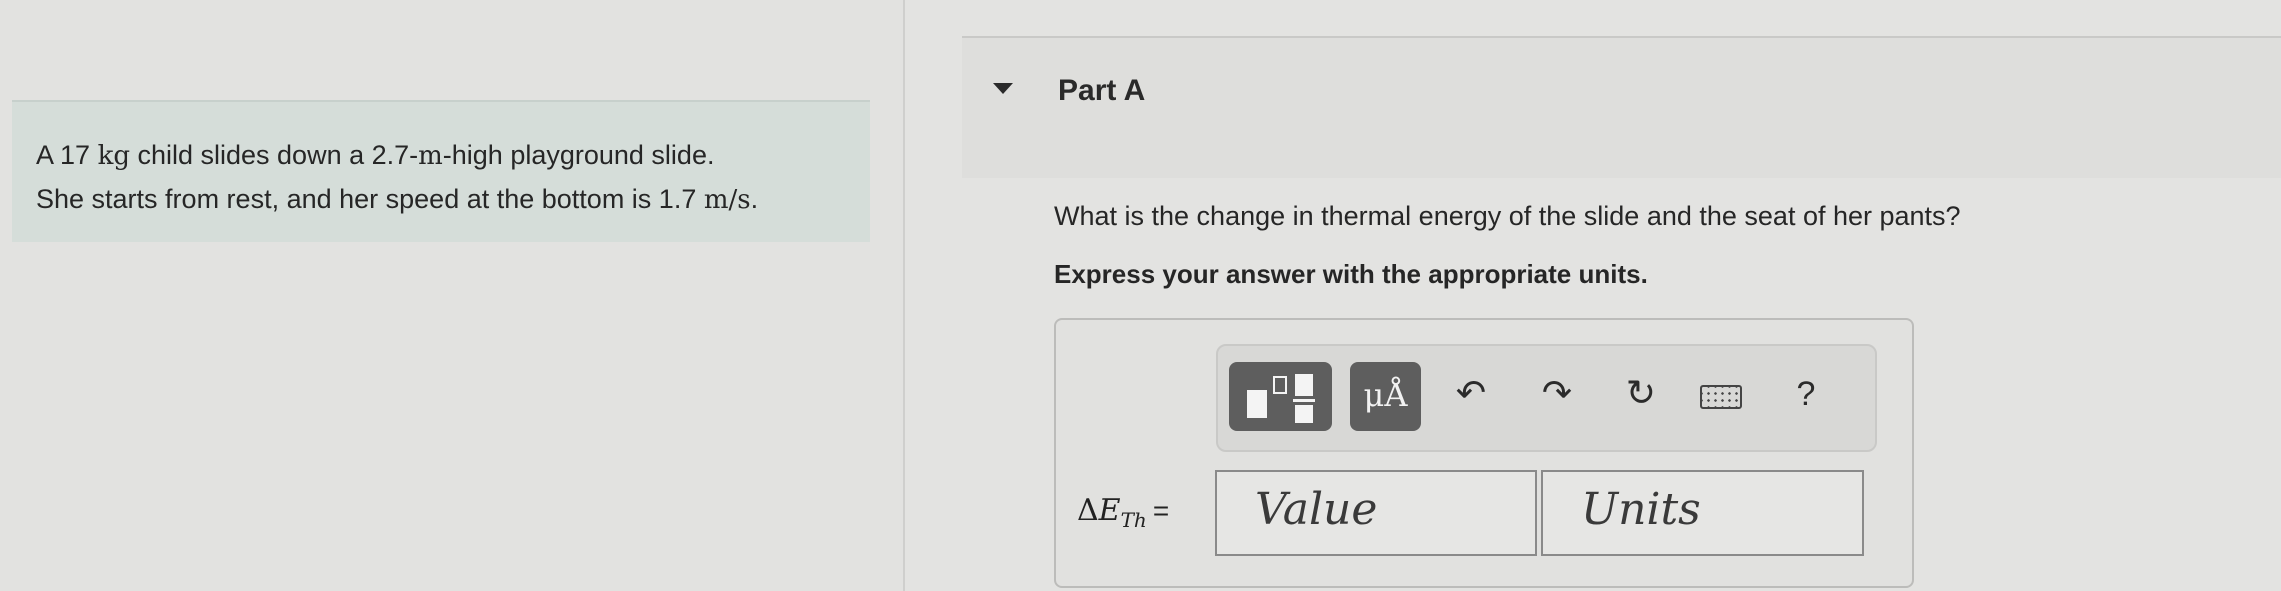 This screenshot has height=591, width=2281. I want to click on undo-icon: ↶, so click(1471, 394).